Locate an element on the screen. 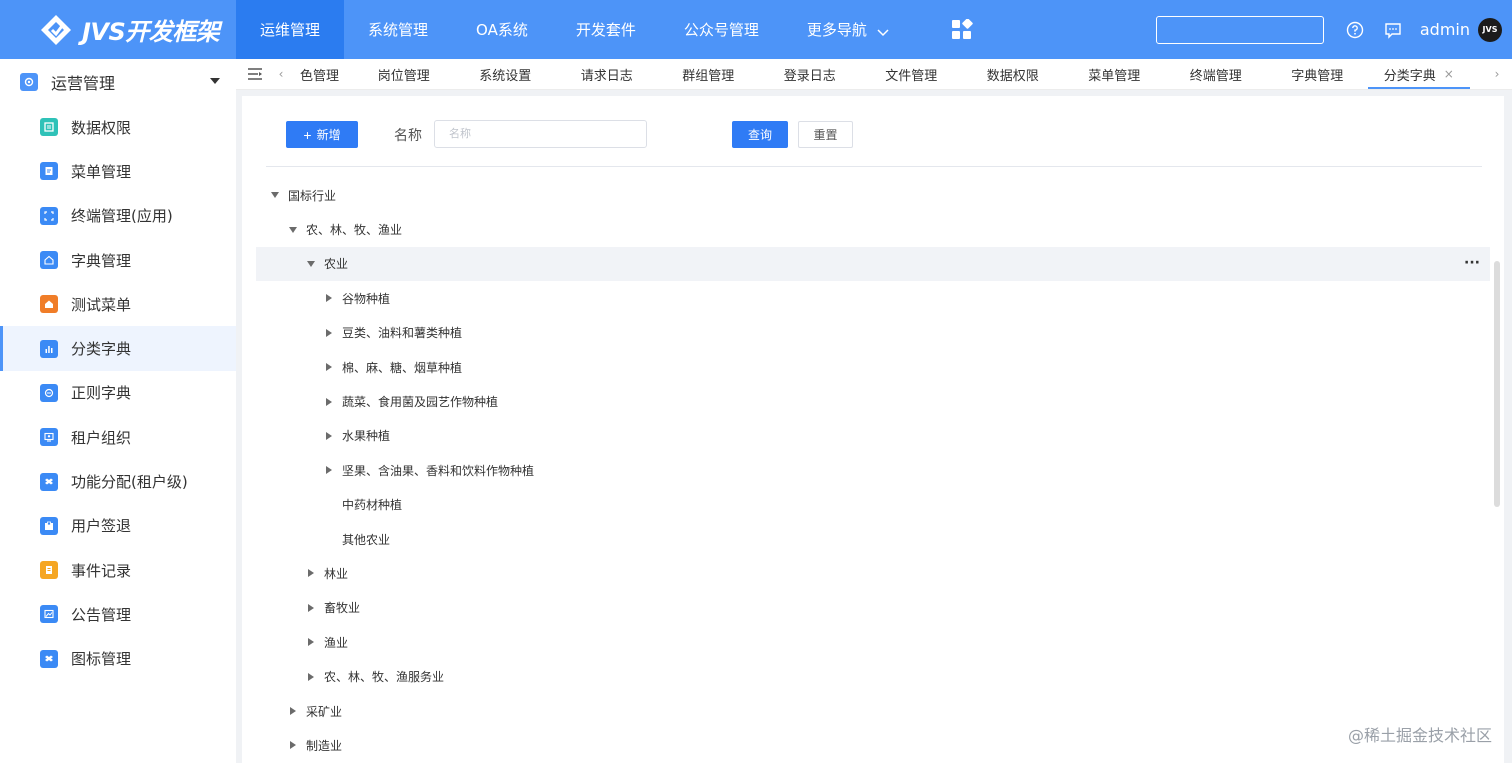 The width and height of the screenshot is (1512, 763). chevron-down-icon is located at coordinates (883, 31).